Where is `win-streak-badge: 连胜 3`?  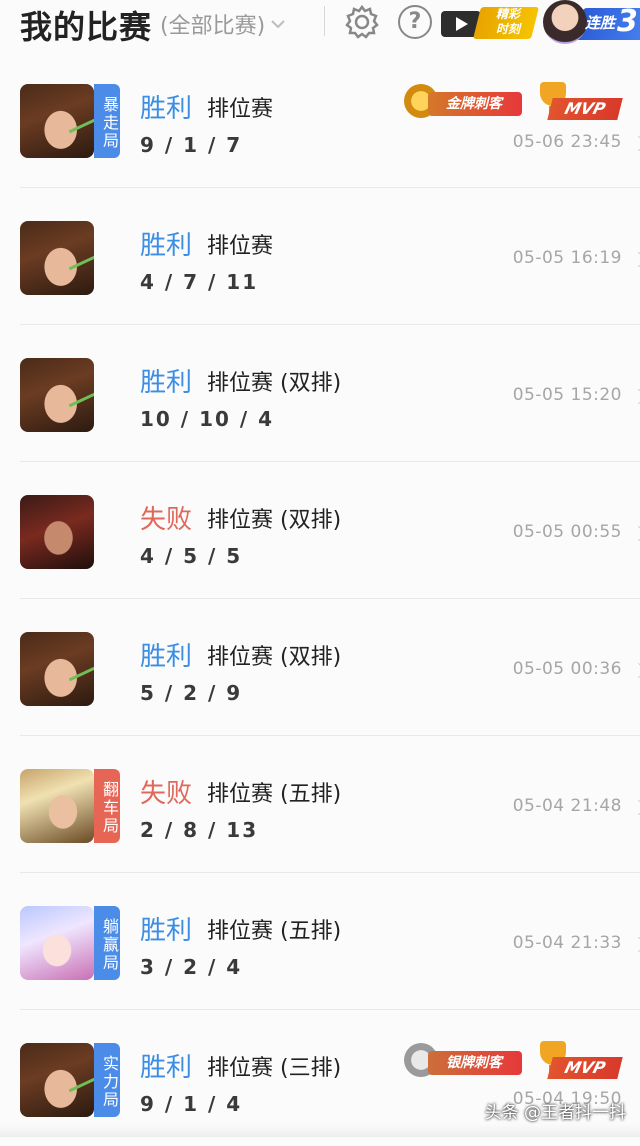 win-streak-badge: 连胜 3 is located at coordinates (590, 22).